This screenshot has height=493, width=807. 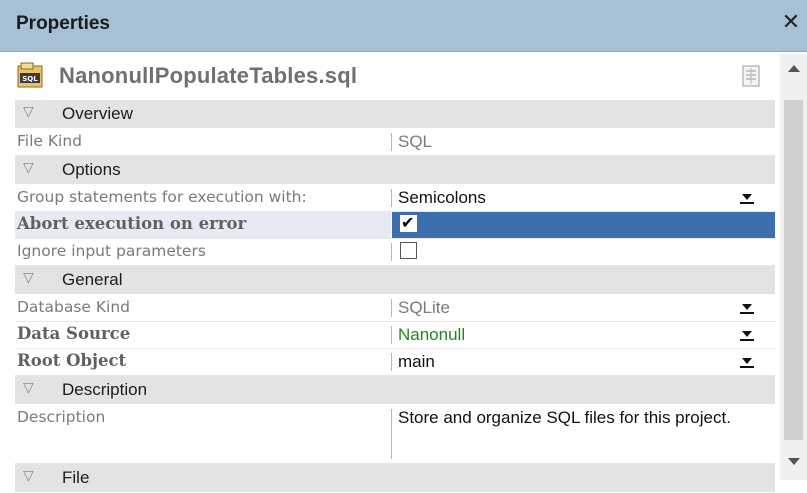 I want to click on row-ignore-params: Ignore input parameters, so click(x=395, y=252).